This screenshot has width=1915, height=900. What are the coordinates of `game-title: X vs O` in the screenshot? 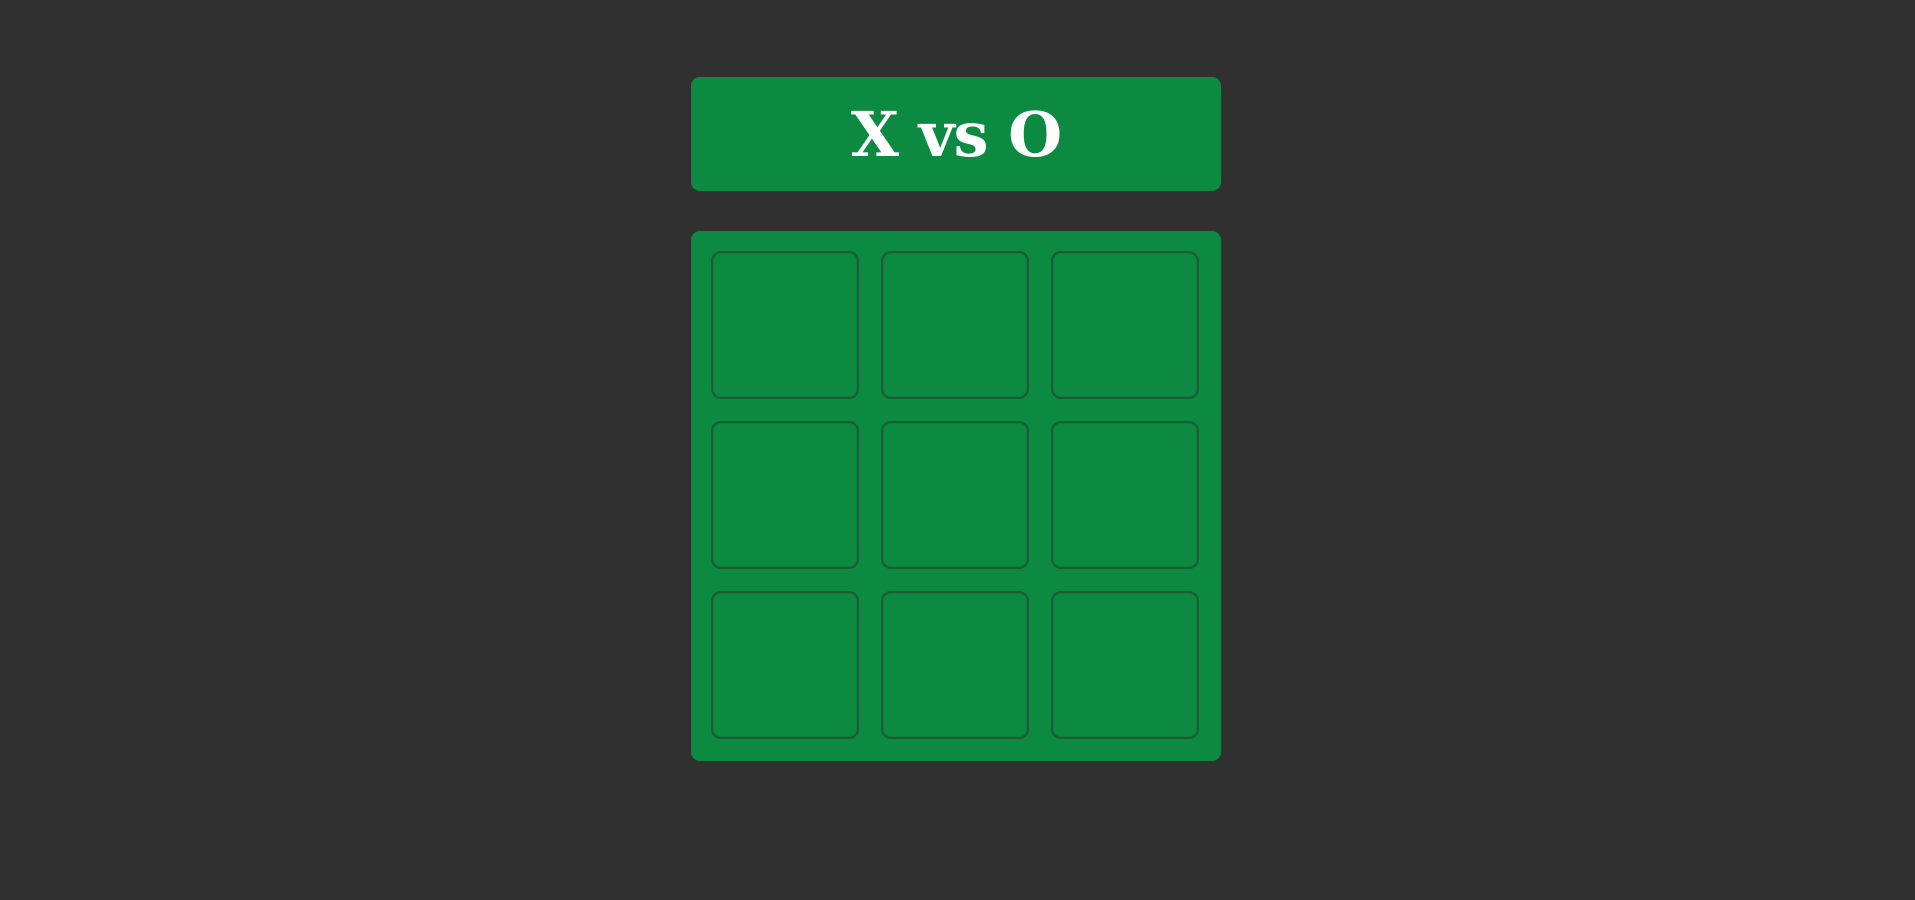 It's located at (956, 134).